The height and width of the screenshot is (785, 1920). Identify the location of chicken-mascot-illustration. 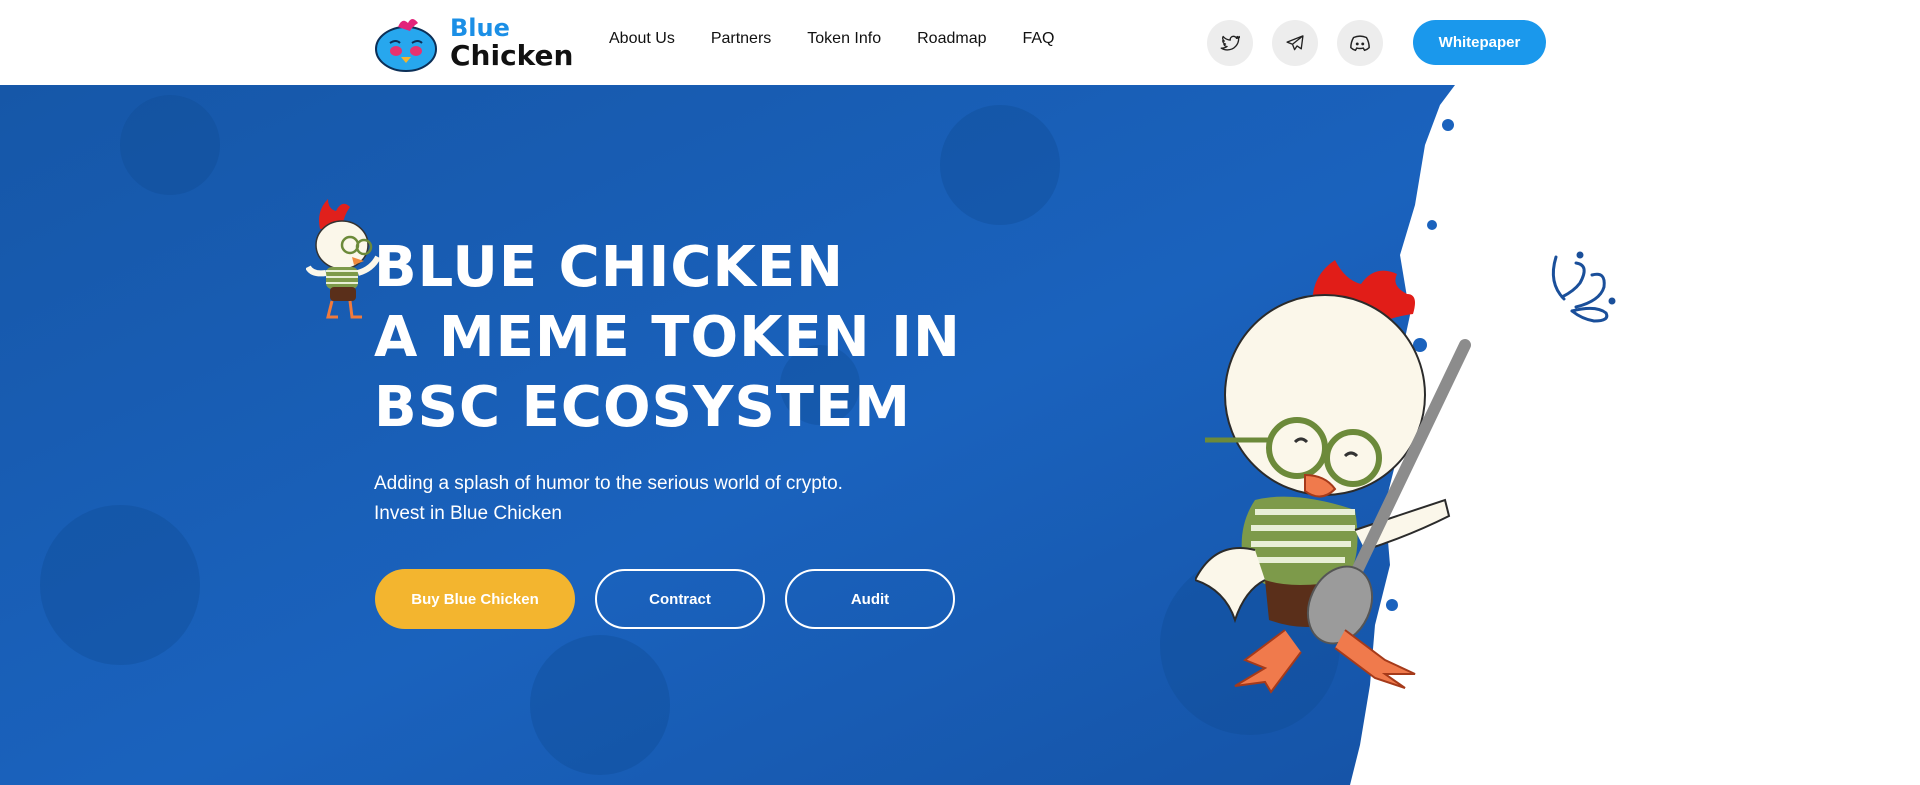
(1333, 477).